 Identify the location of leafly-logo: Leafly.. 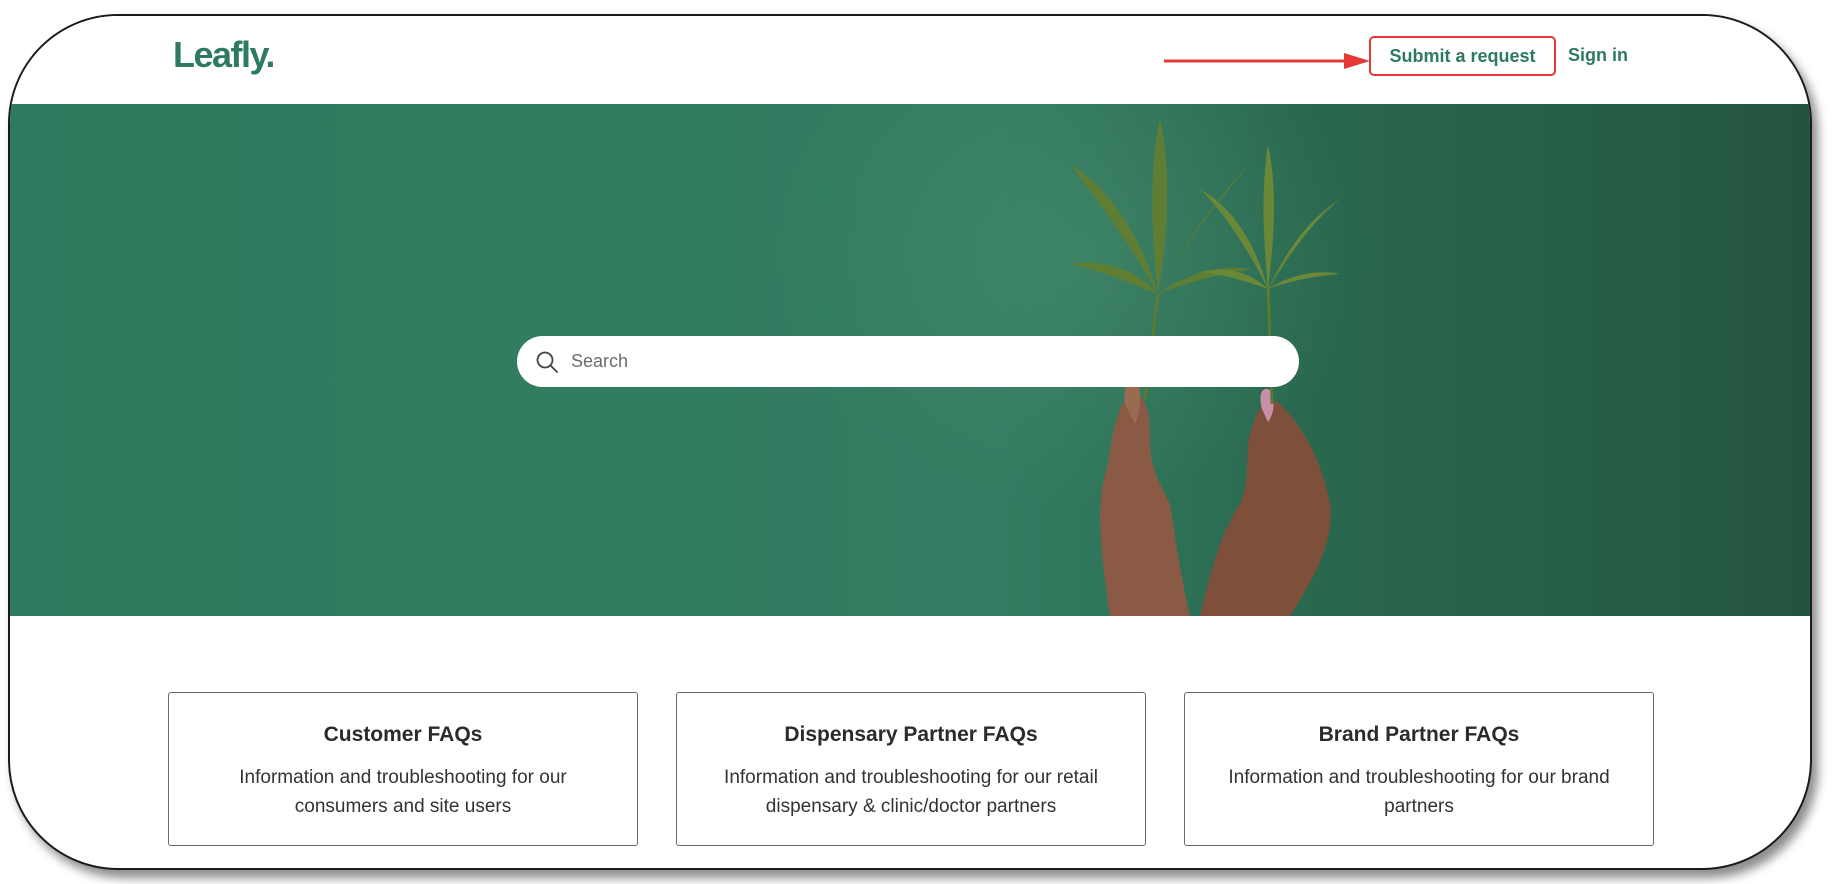
(224, 55).